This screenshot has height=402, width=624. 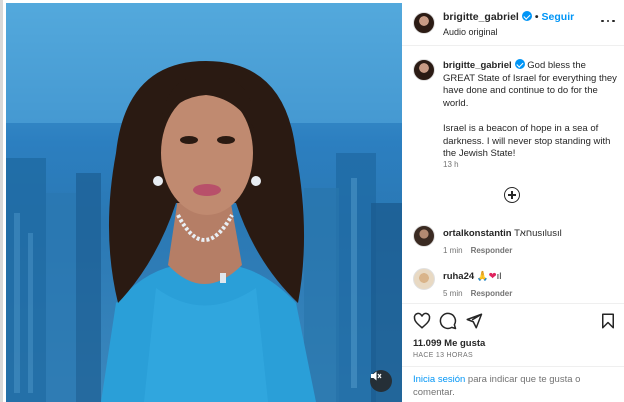 I want to click on audio-label: Audio original, so click(x=470, y=32).